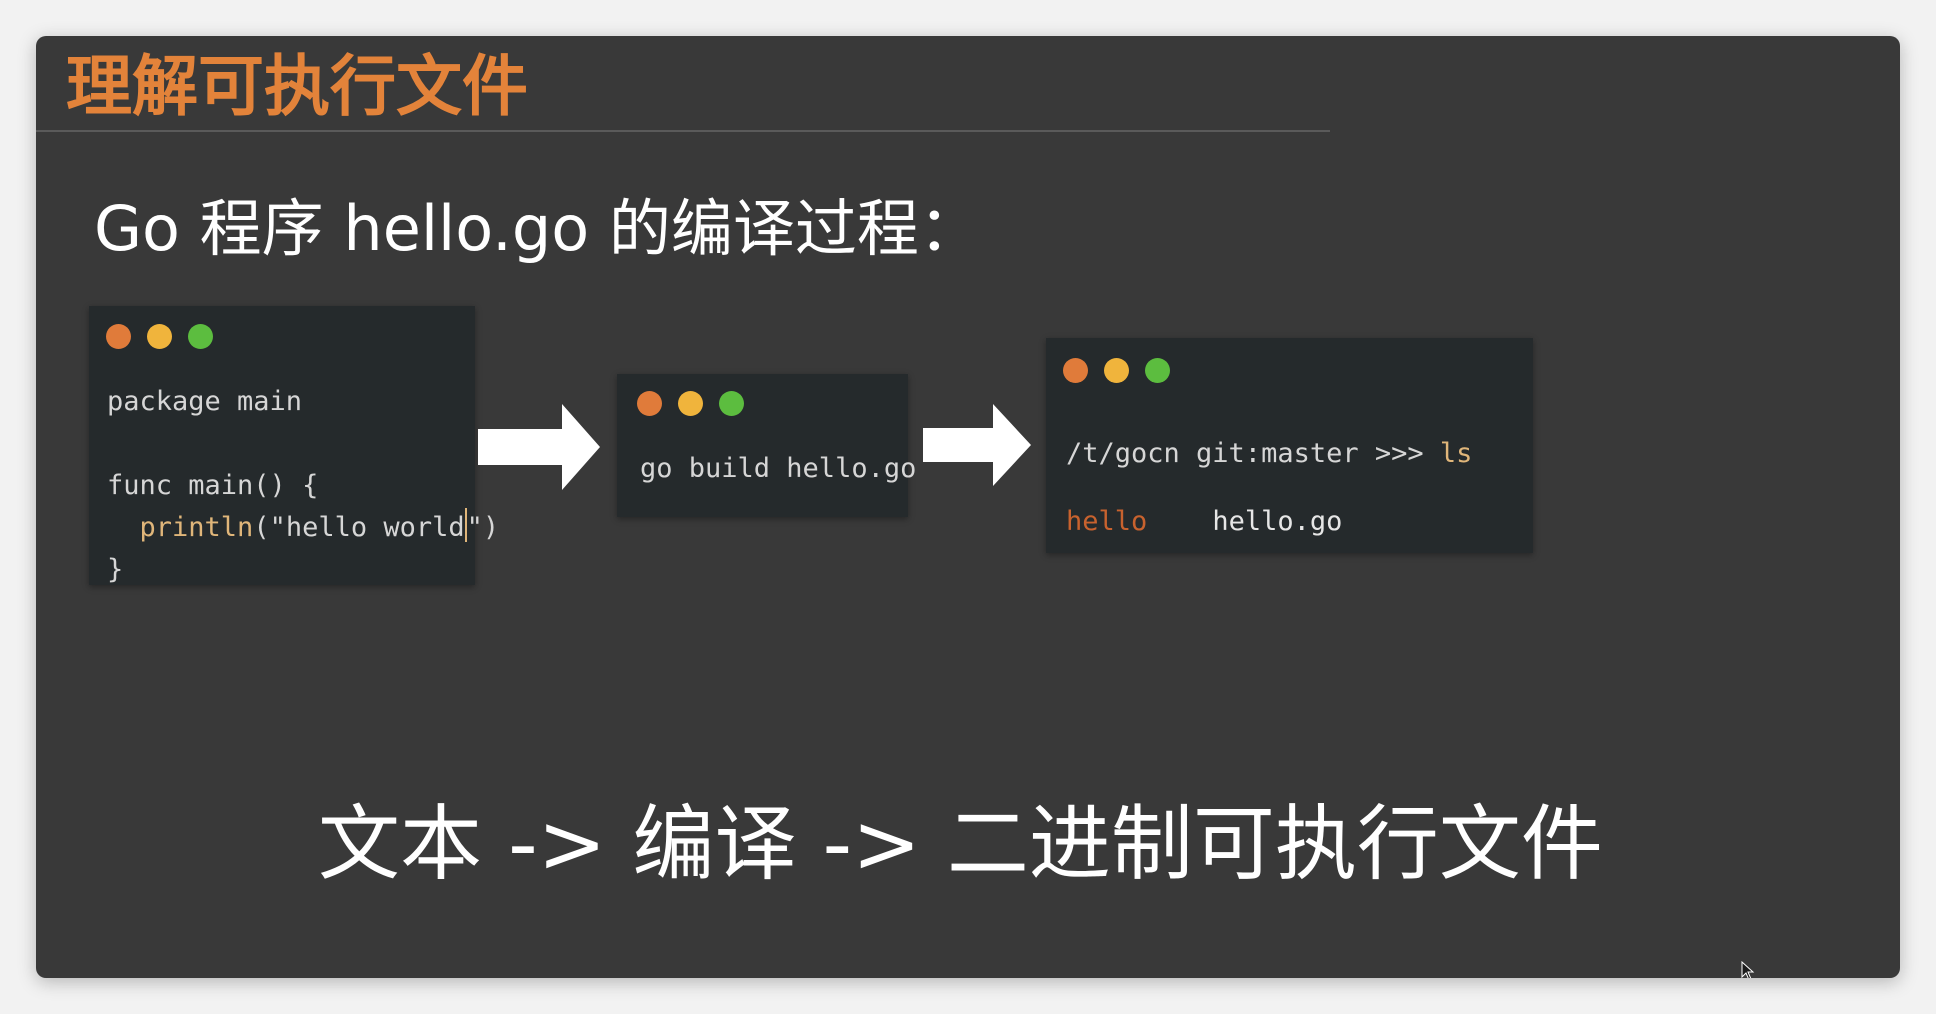 This screenshot has height=1014, width=1936. I want to click on terminal-output: /t/gocn git:master >>> ls hello hello.go, so click(1269, 488).